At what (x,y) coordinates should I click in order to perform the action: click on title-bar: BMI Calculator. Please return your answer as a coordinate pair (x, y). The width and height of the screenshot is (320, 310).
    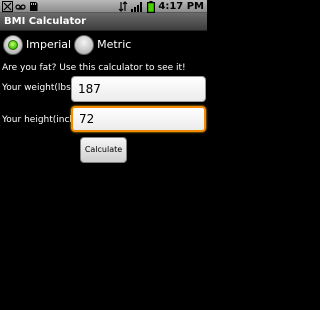
    Looking at the image, I should click on (103, 22).